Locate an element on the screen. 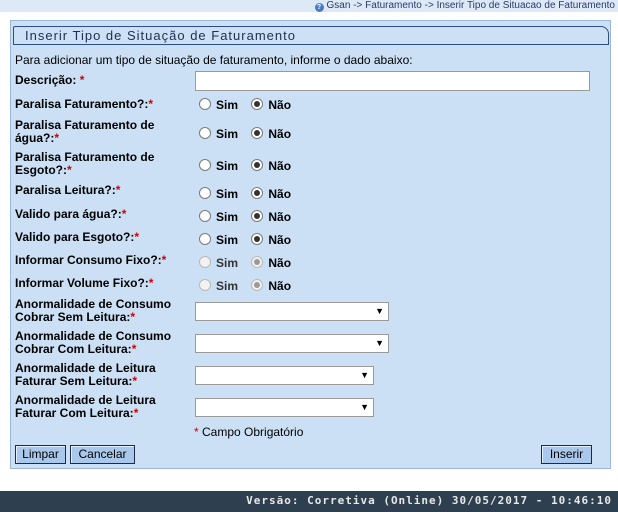  anormalidade-leitura-sem-leitura-select: ▼ is located at coordinates (284, 375).